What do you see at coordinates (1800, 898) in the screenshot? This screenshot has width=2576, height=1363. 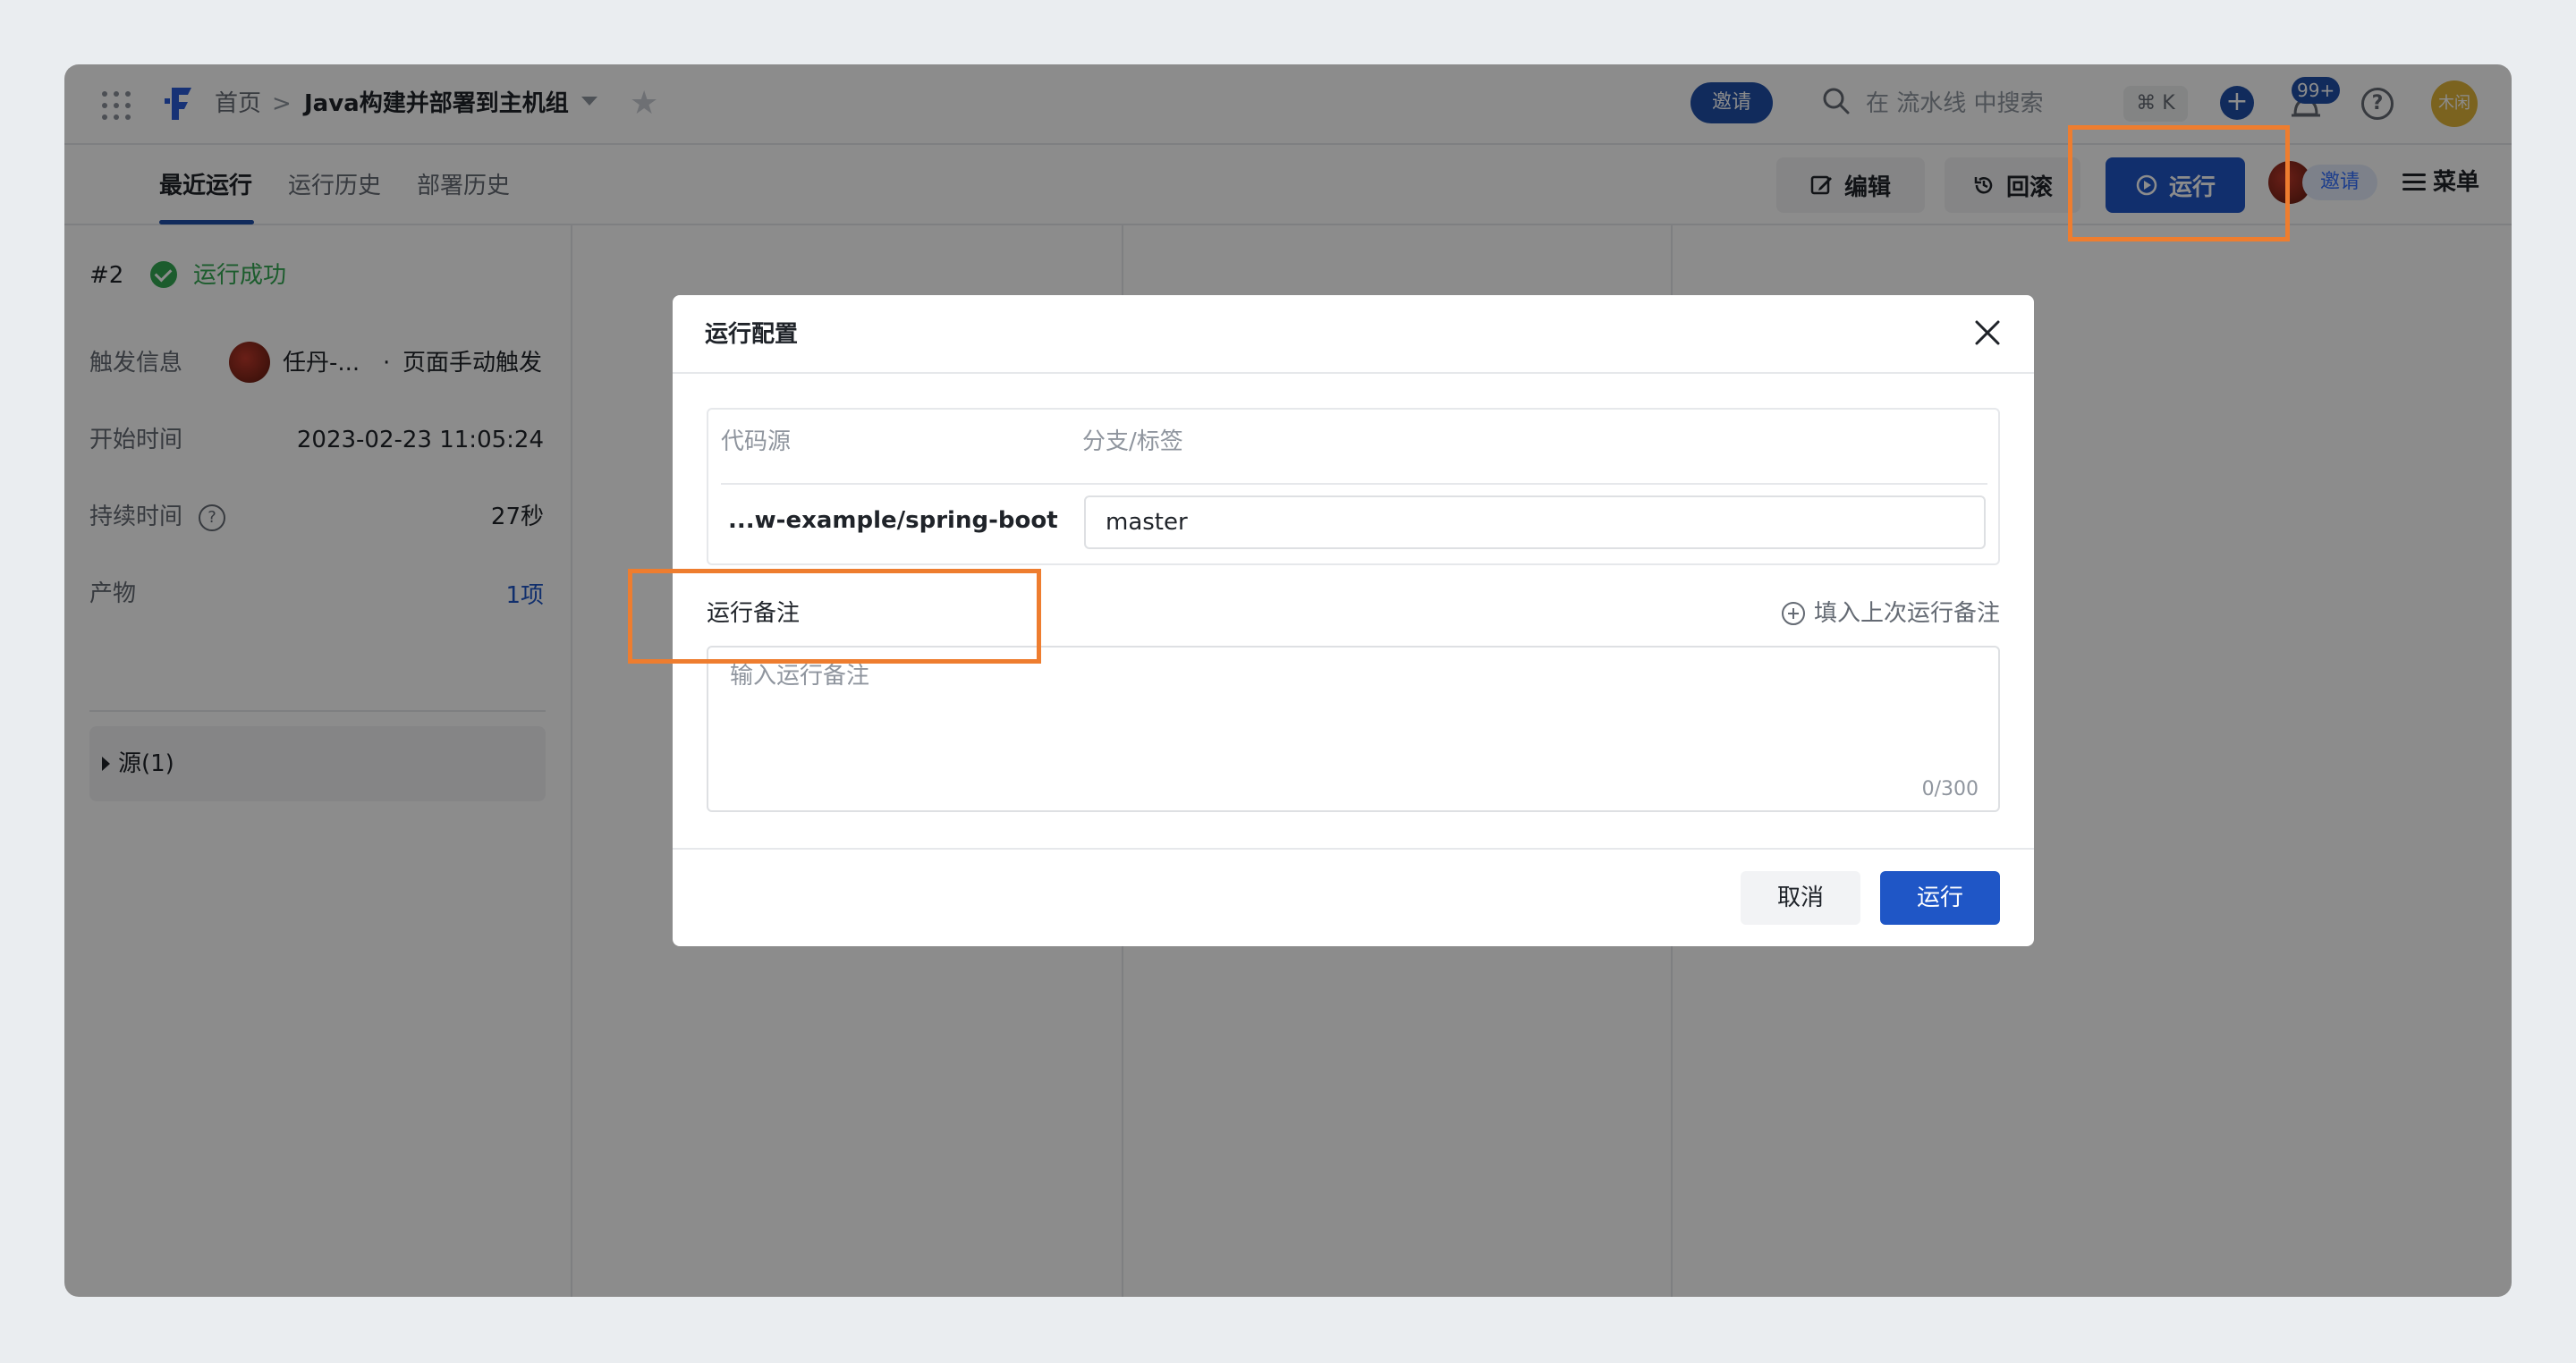 I see `cancel-button: 取消` at bounding box center [1800, 898].